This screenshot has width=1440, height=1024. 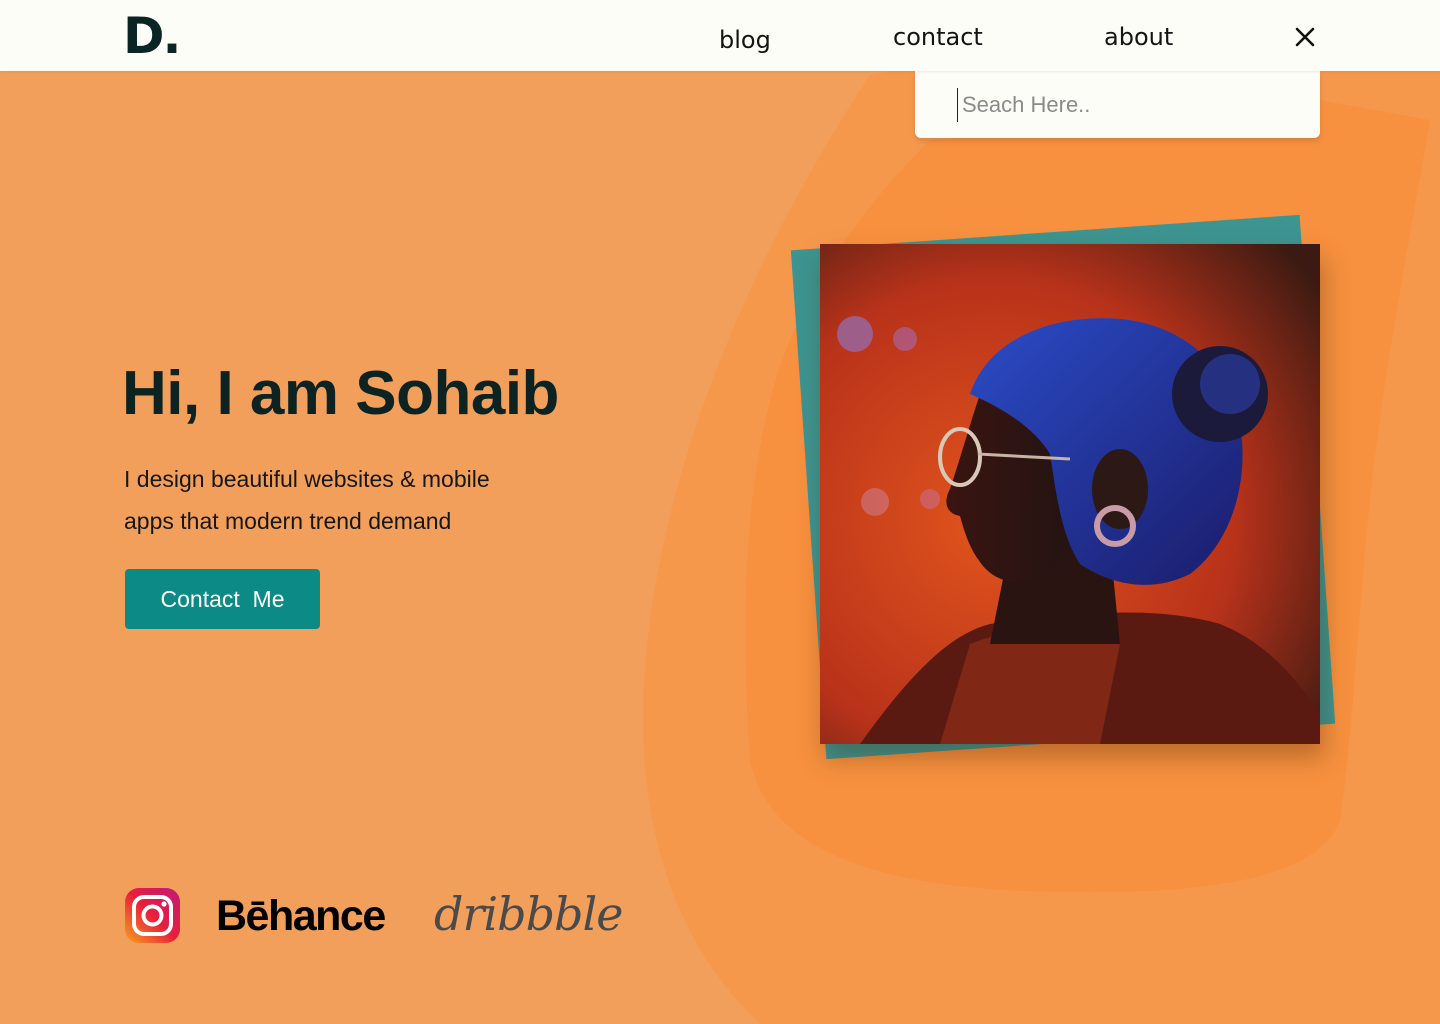 I want to click on instagram-icon, so click(x=152, y=915).